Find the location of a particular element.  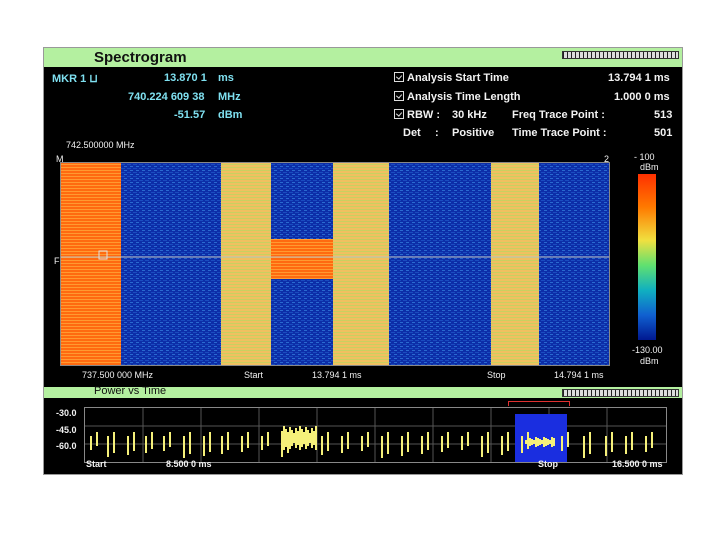

pvt-start-value: 8.500 0 ms is located at coordinates (189, 464).